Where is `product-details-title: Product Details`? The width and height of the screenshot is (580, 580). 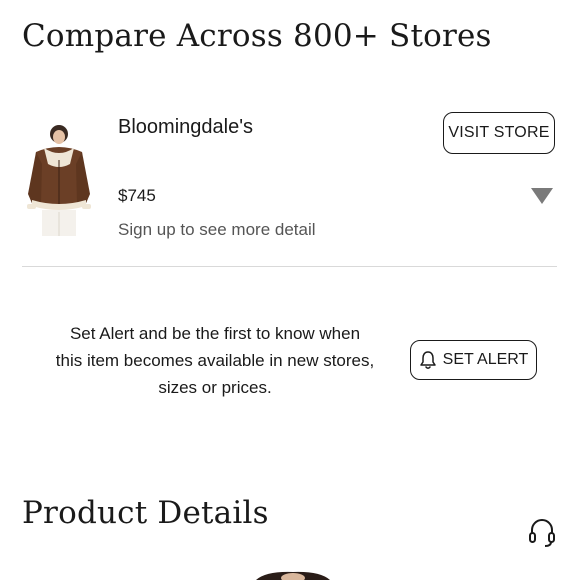 product-details-title: Product Details is located at coordinates (145, 513).